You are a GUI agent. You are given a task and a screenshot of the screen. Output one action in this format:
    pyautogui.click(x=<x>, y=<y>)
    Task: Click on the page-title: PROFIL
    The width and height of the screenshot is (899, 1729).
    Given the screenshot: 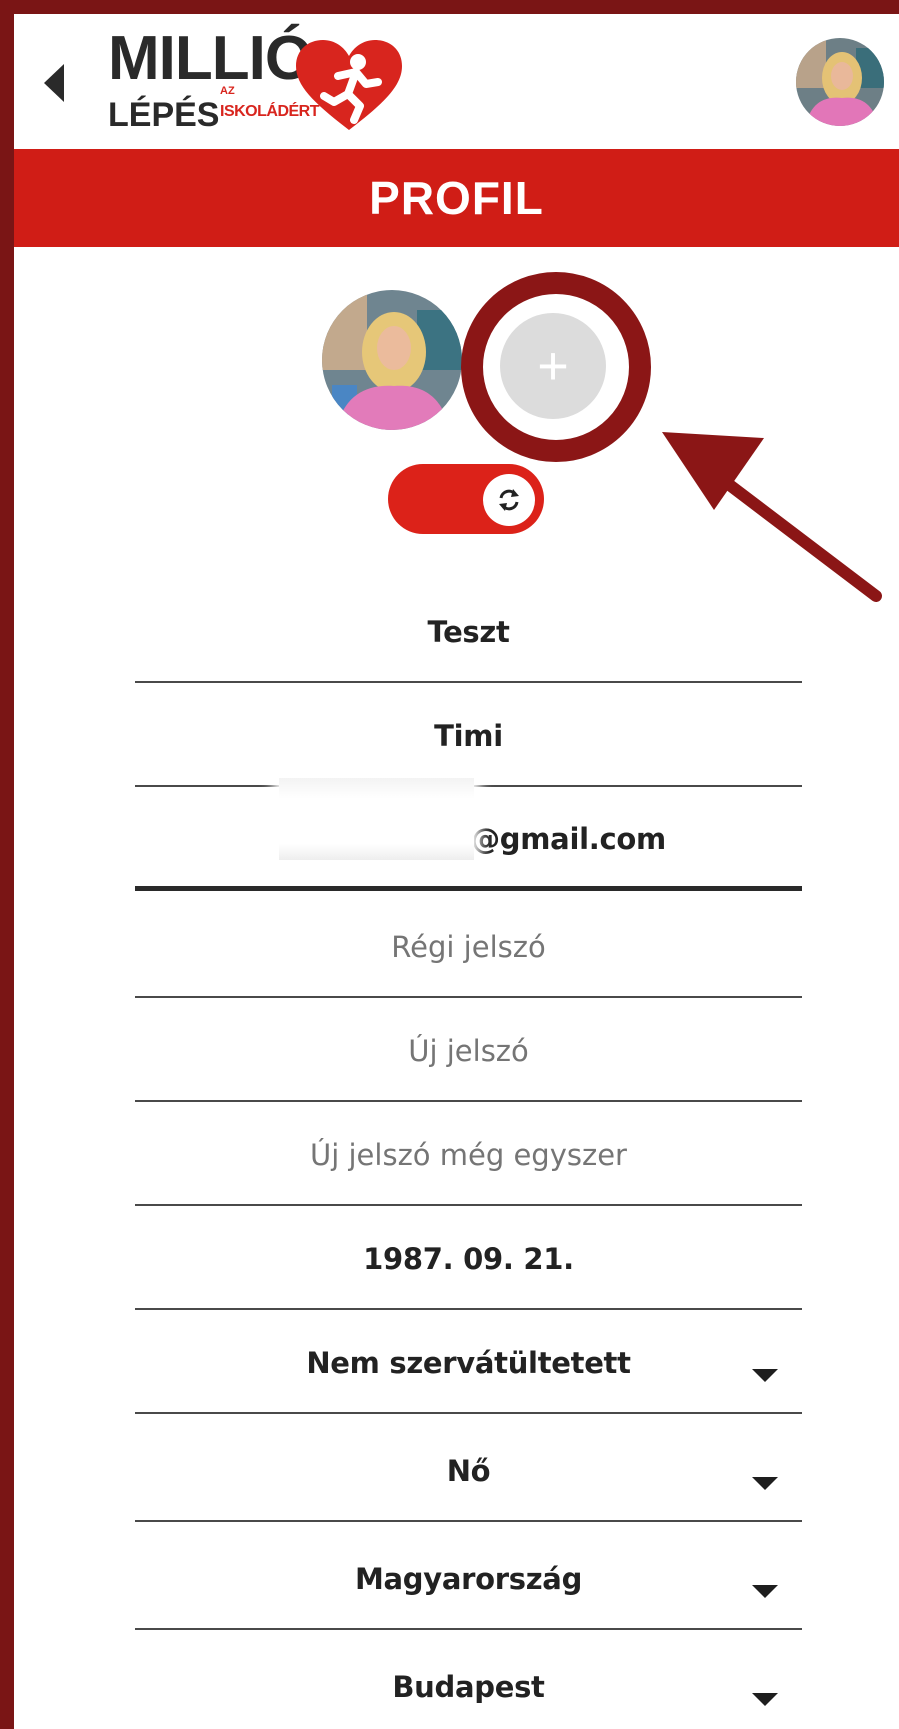 What is the action you would take?
    pyautogui.click(x=456, y=198)
    